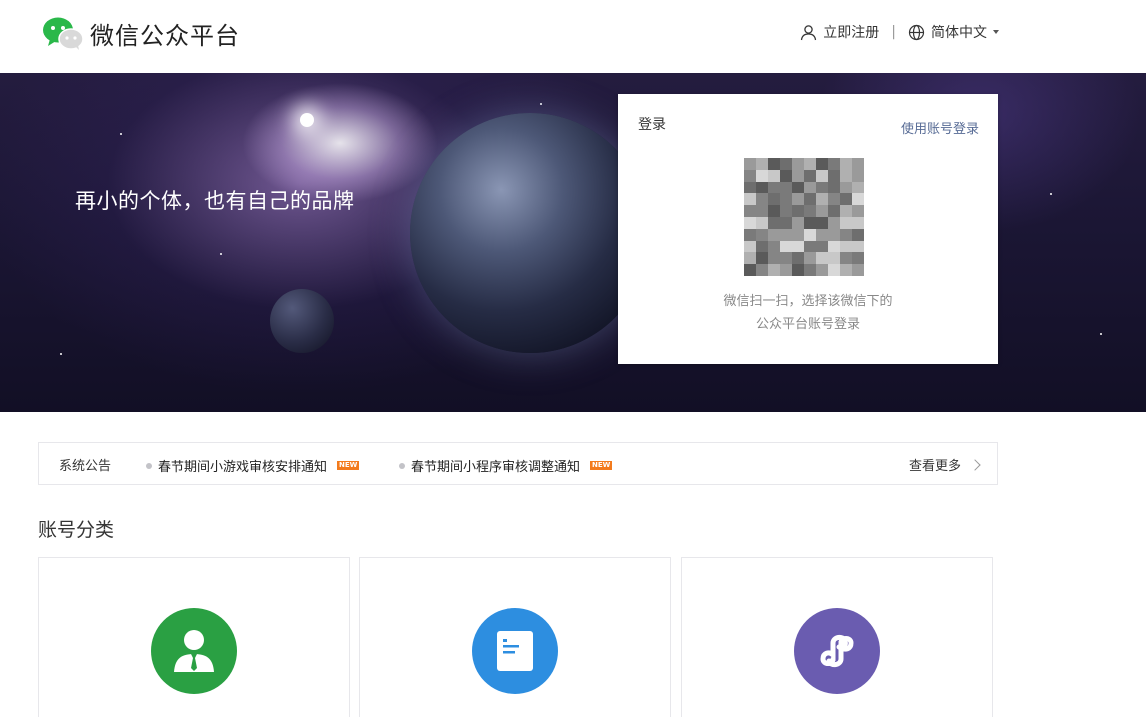 This screenshot has width=1146, height=717. What do you see at coordinates (940, 127) in the screenshot?
I see `account-login-link: 使用账号登录` at bounding box center [940, 127].